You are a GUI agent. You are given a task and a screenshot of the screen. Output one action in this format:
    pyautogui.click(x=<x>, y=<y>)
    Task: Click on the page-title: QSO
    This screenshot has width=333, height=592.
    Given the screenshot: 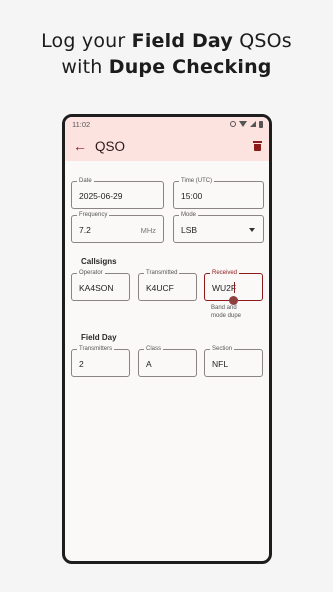 What is the action you would take?
    pyautogui.click(x=110, y=146)
    